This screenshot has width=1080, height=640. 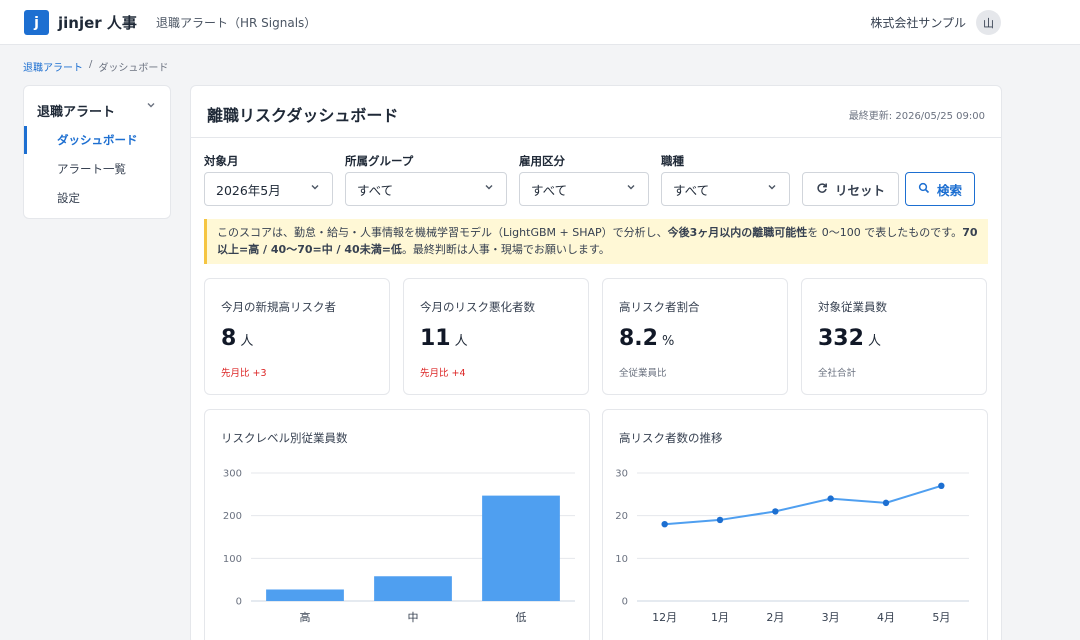 What do you see at coordinates (737, 232) in the screenshot?
I see `notice-bold-1: 今後3ヶ月以内の離職可能性` at bounding box center [737, 232].